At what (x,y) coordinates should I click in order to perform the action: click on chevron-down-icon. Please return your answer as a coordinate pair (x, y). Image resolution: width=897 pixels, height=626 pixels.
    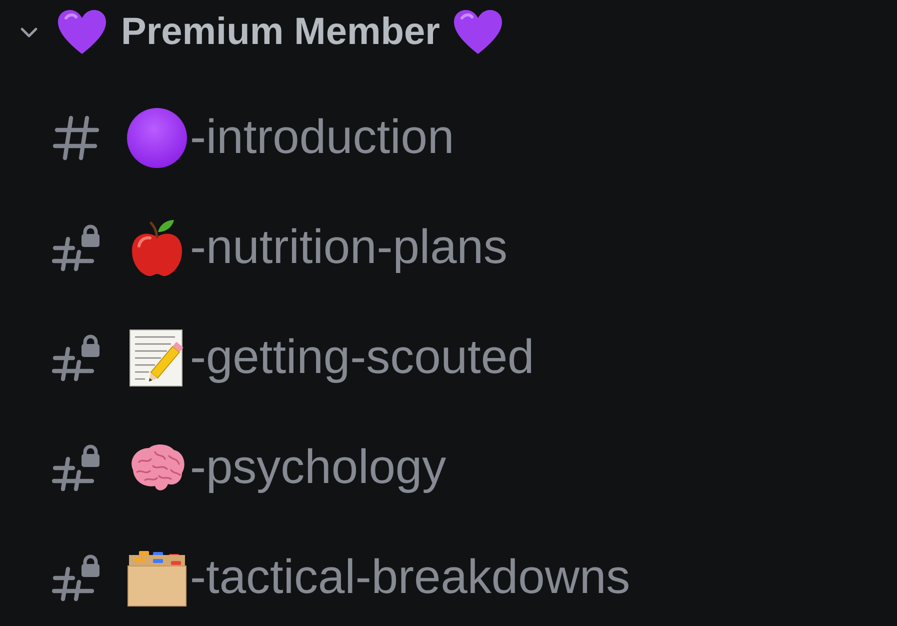
    Looking at the image, I should click on (29, 32).